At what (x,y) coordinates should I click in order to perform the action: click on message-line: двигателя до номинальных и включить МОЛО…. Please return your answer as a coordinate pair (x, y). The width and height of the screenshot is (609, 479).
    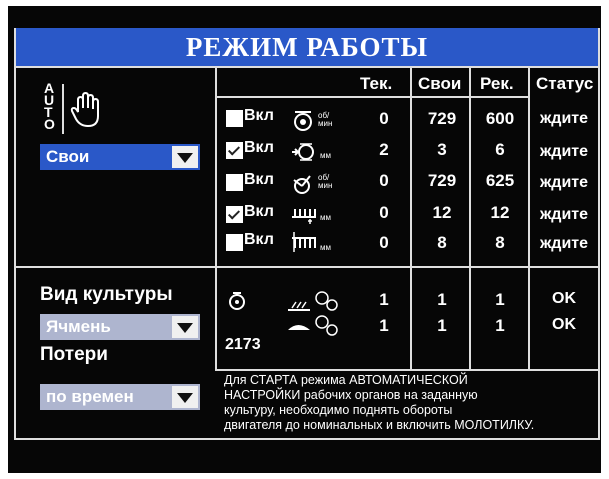
    Looking at the image, I should click on (379, 425).